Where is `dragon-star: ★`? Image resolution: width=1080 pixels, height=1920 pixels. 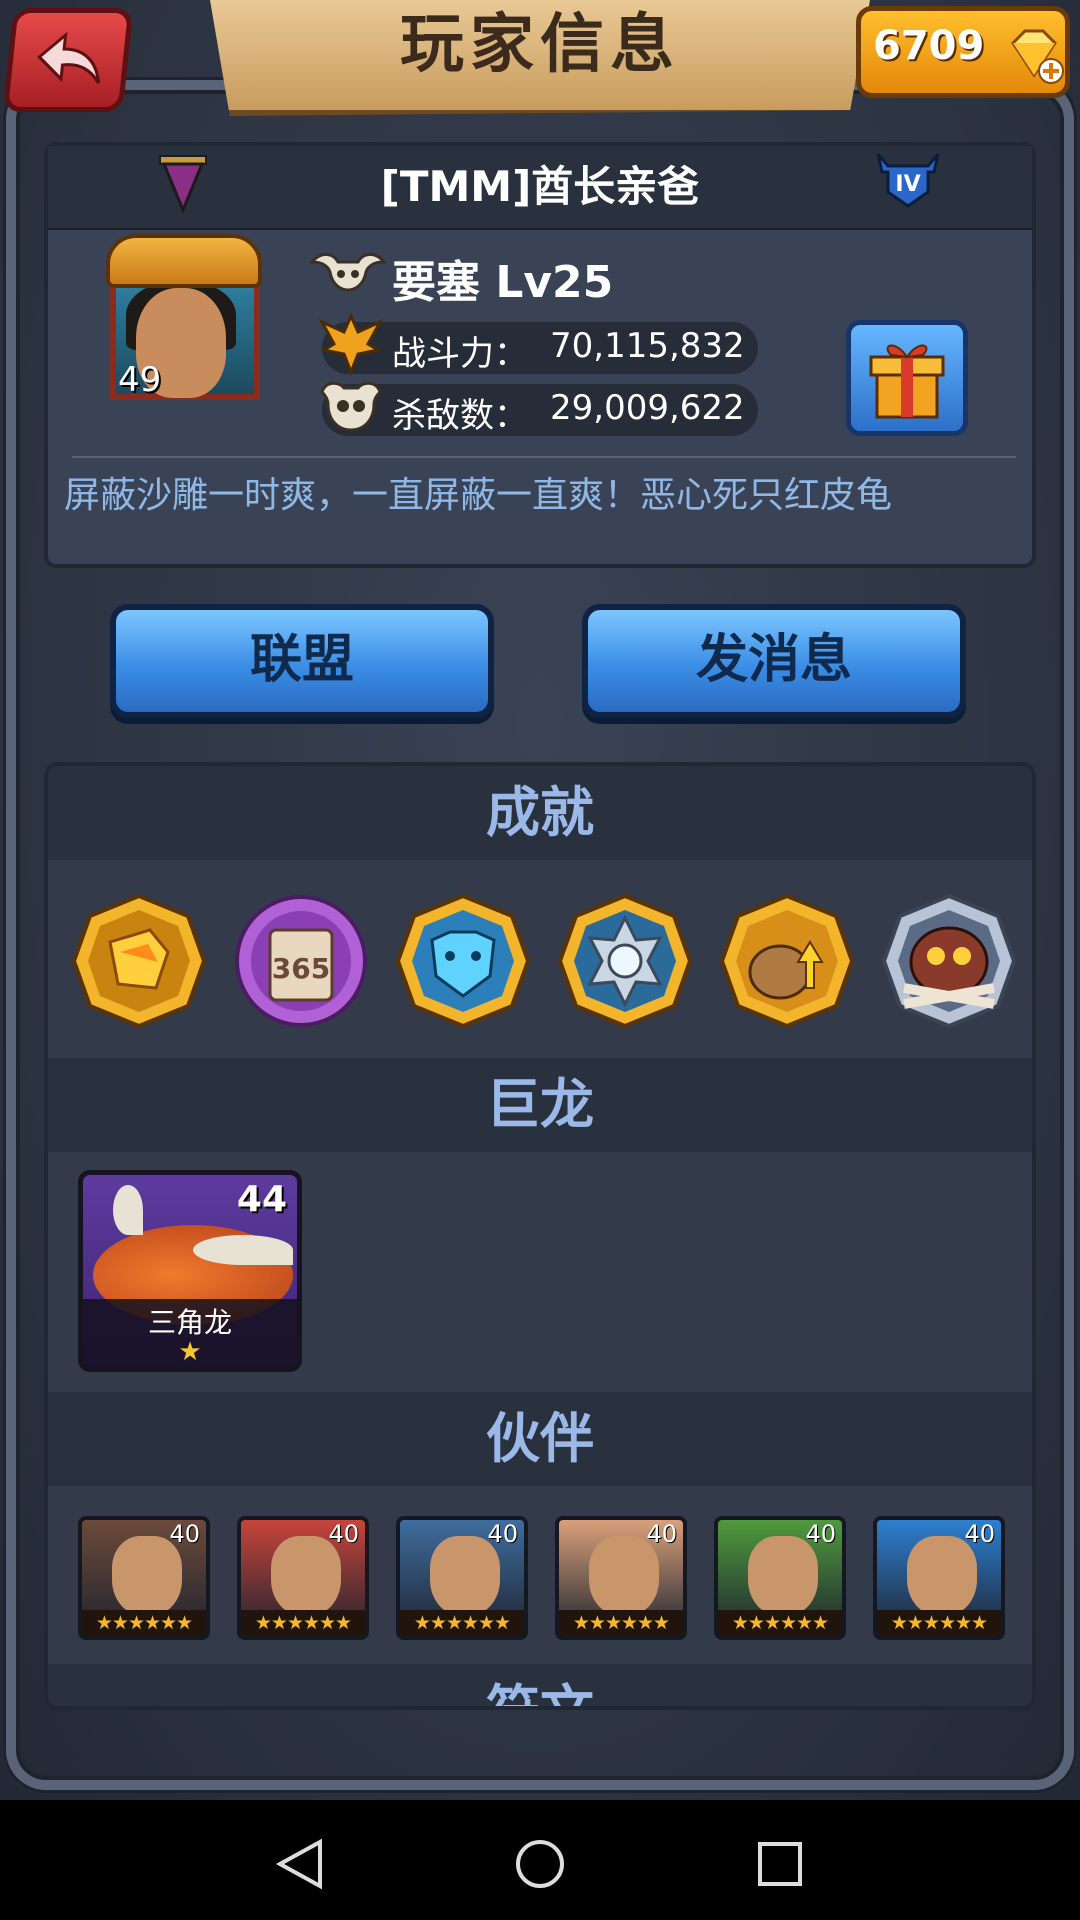
dragon-star: ★ is located at coordinates (190, 1352).